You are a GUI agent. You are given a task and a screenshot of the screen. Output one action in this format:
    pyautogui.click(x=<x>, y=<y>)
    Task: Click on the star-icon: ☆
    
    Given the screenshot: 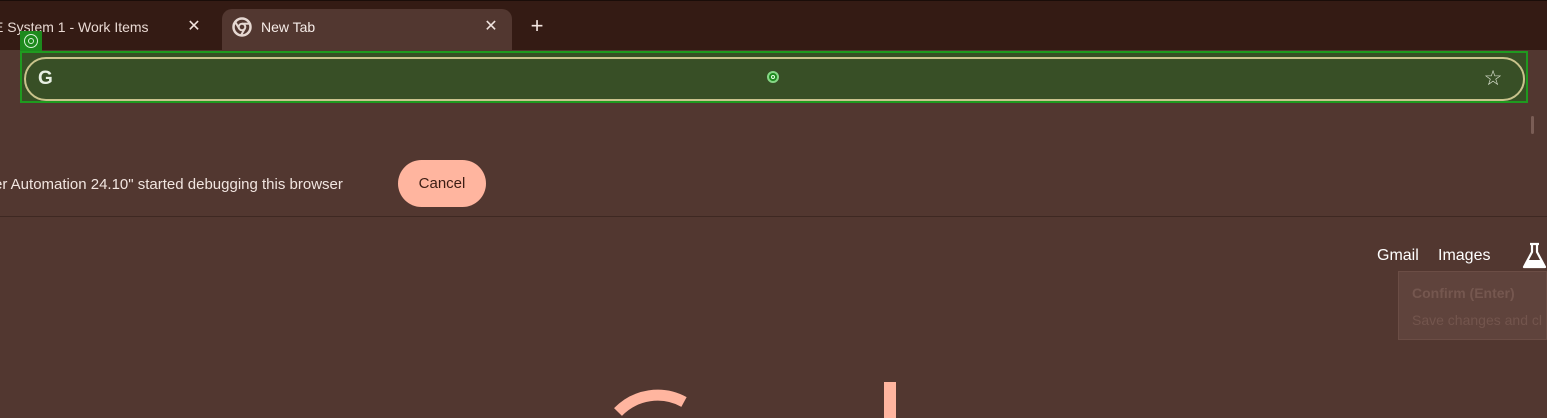 What is the action you would take?
    pyautogui.click(x=1493, y=79)
    